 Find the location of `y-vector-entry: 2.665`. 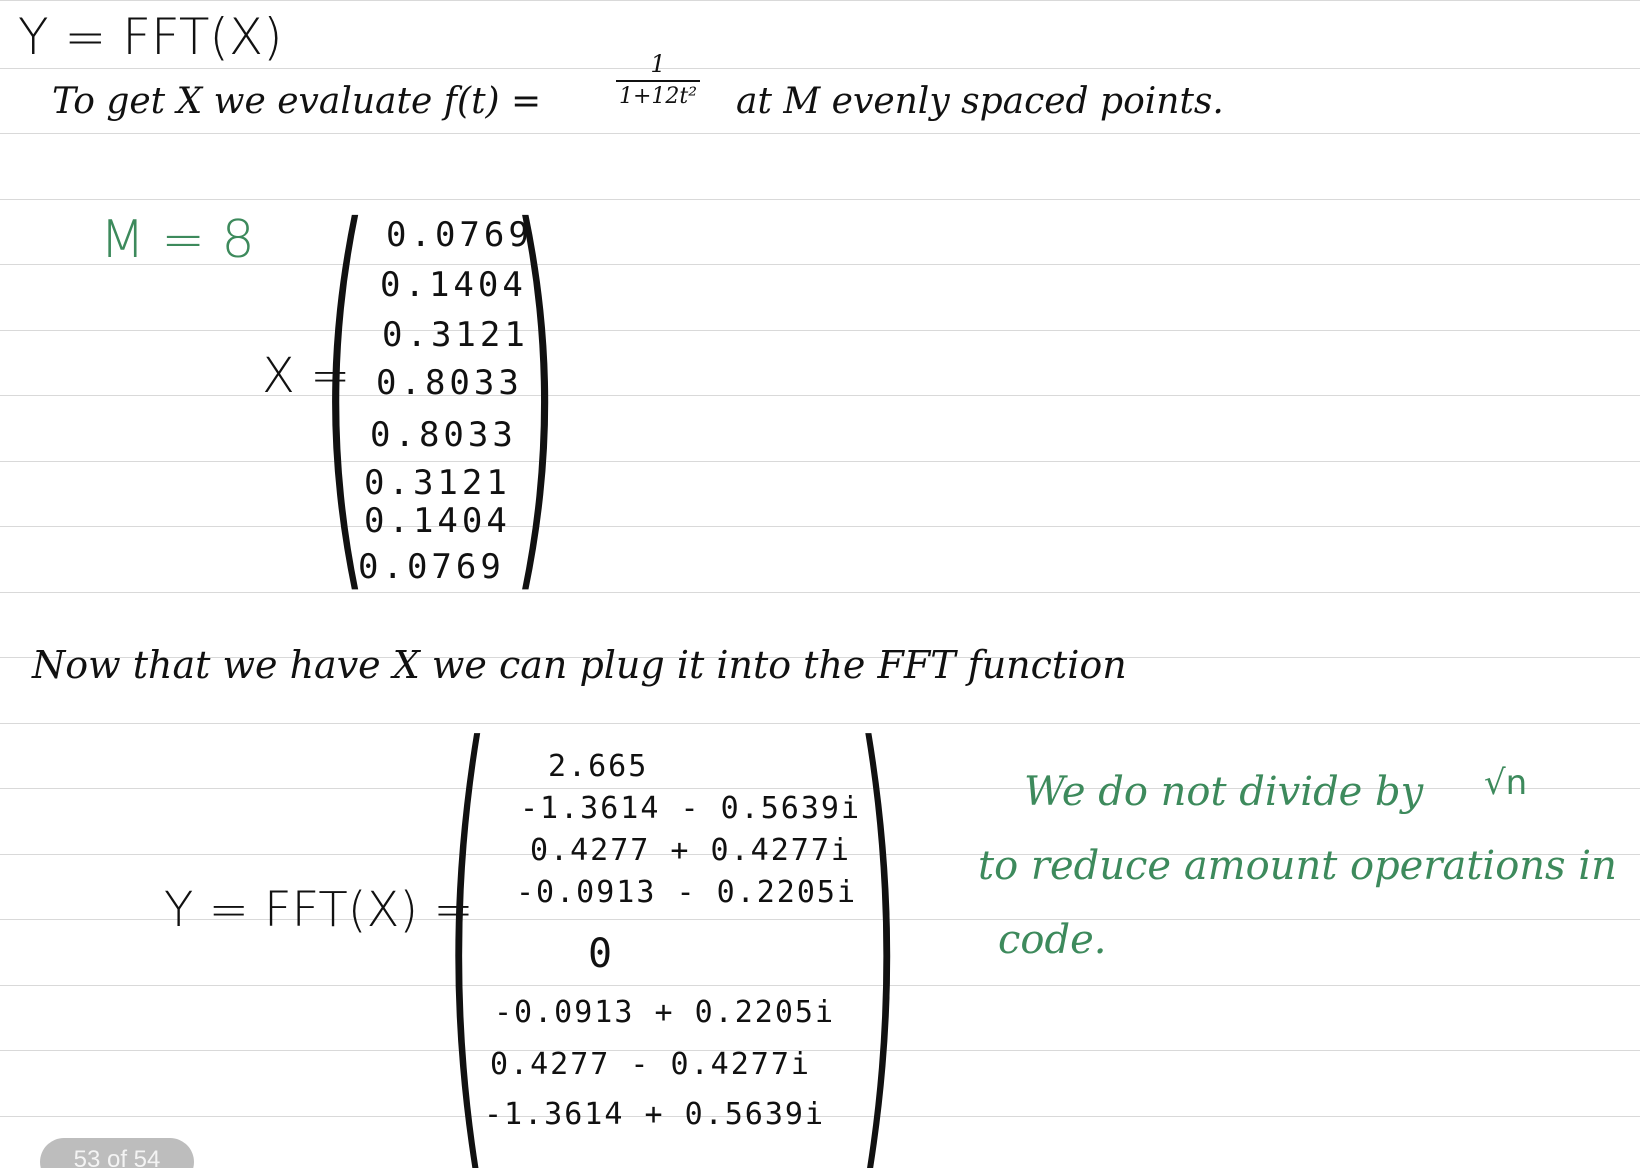

y-vector-entry: 2.665 is located at coordinates (598, 766).